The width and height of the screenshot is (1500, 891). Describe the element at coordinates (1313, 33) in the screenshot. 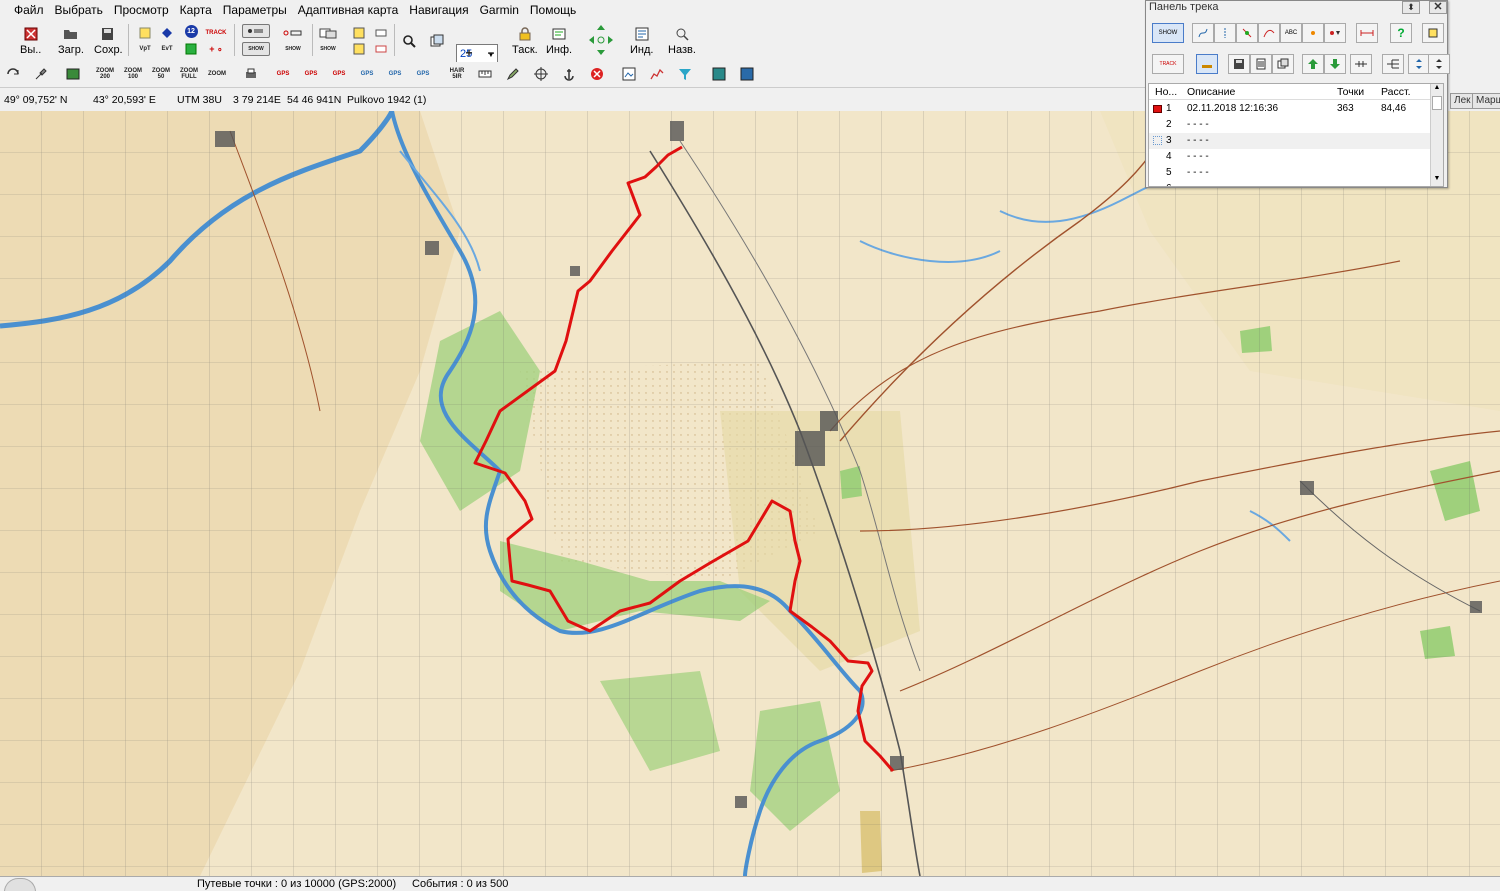

I see `track-point-button` at that location.